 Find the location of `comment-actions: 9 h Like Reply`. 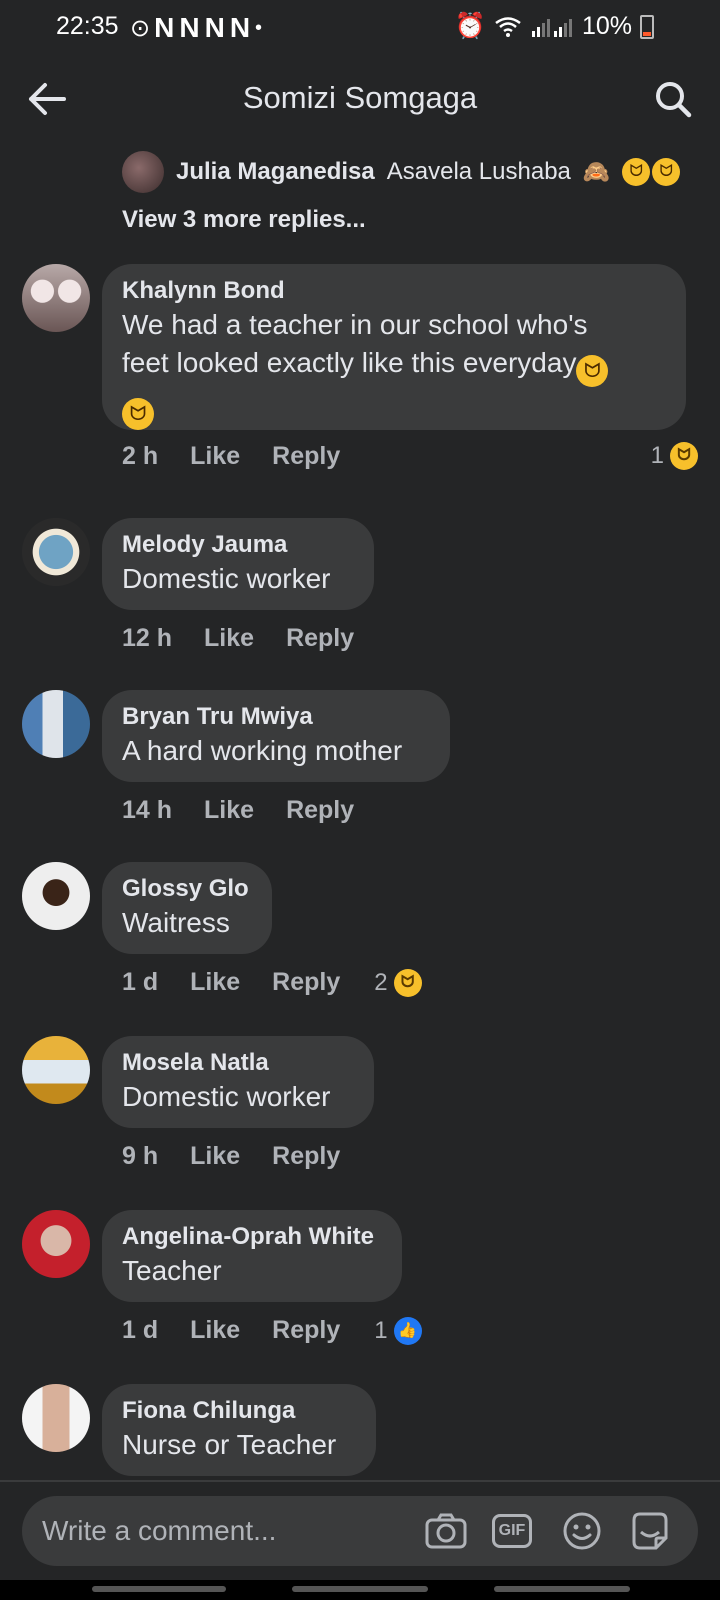

comment-actions: 9 h Like Reply is located at coordinates (231, 1156).